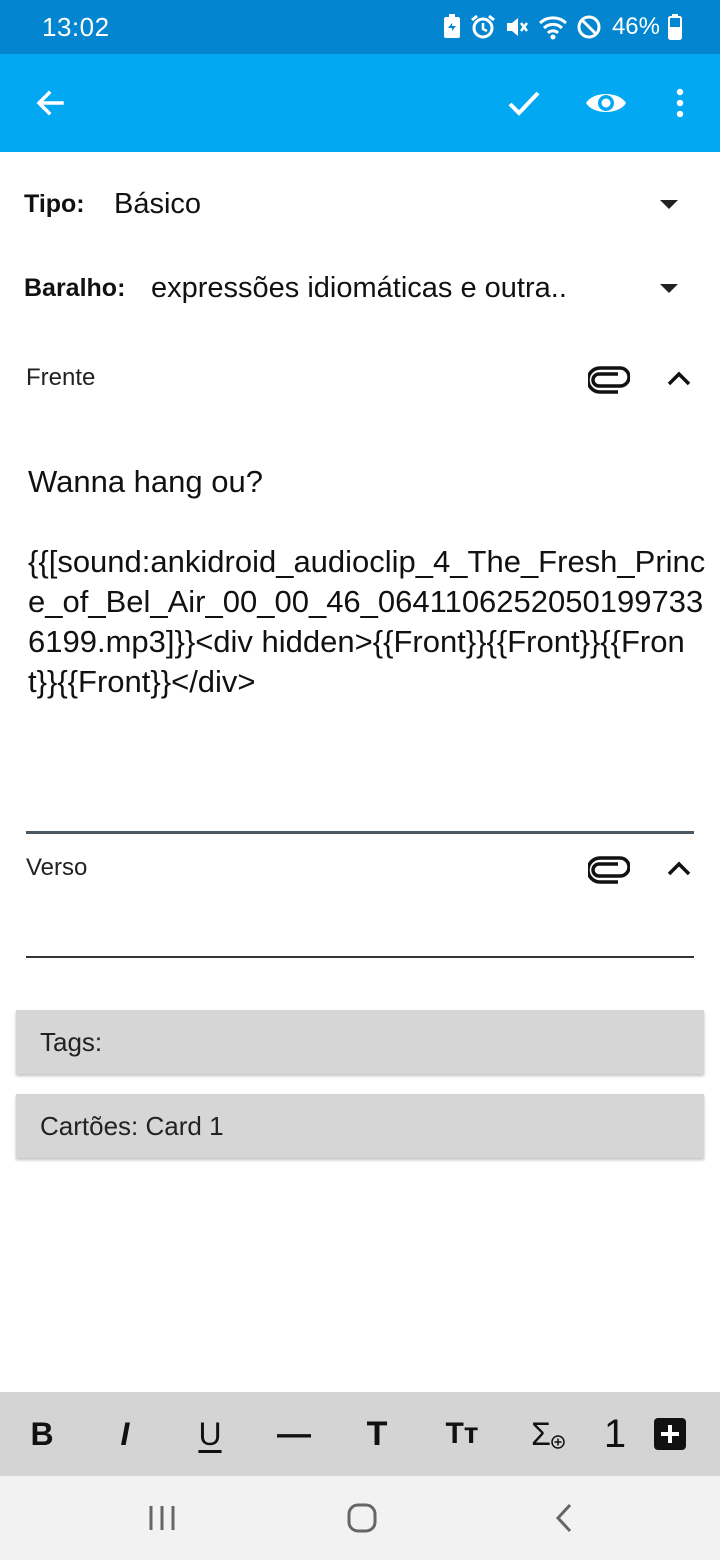 The image size is (720, 1560). I want to click on add-format-button, so click(670, 1434).